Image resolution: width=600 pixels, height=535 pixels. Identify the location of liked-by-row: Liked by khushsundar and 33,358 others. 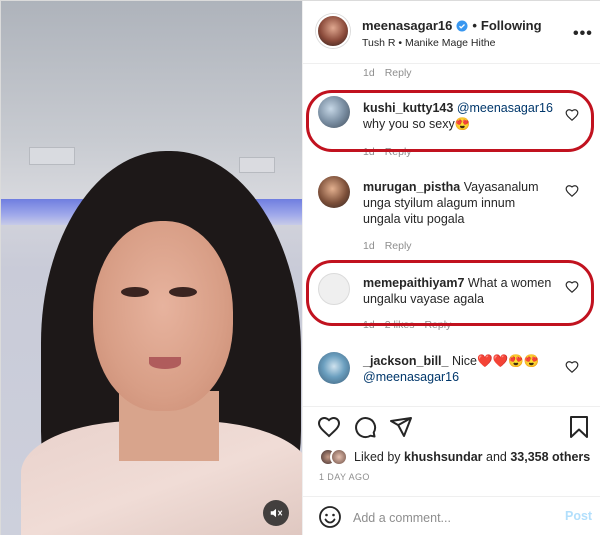
(454, 457).